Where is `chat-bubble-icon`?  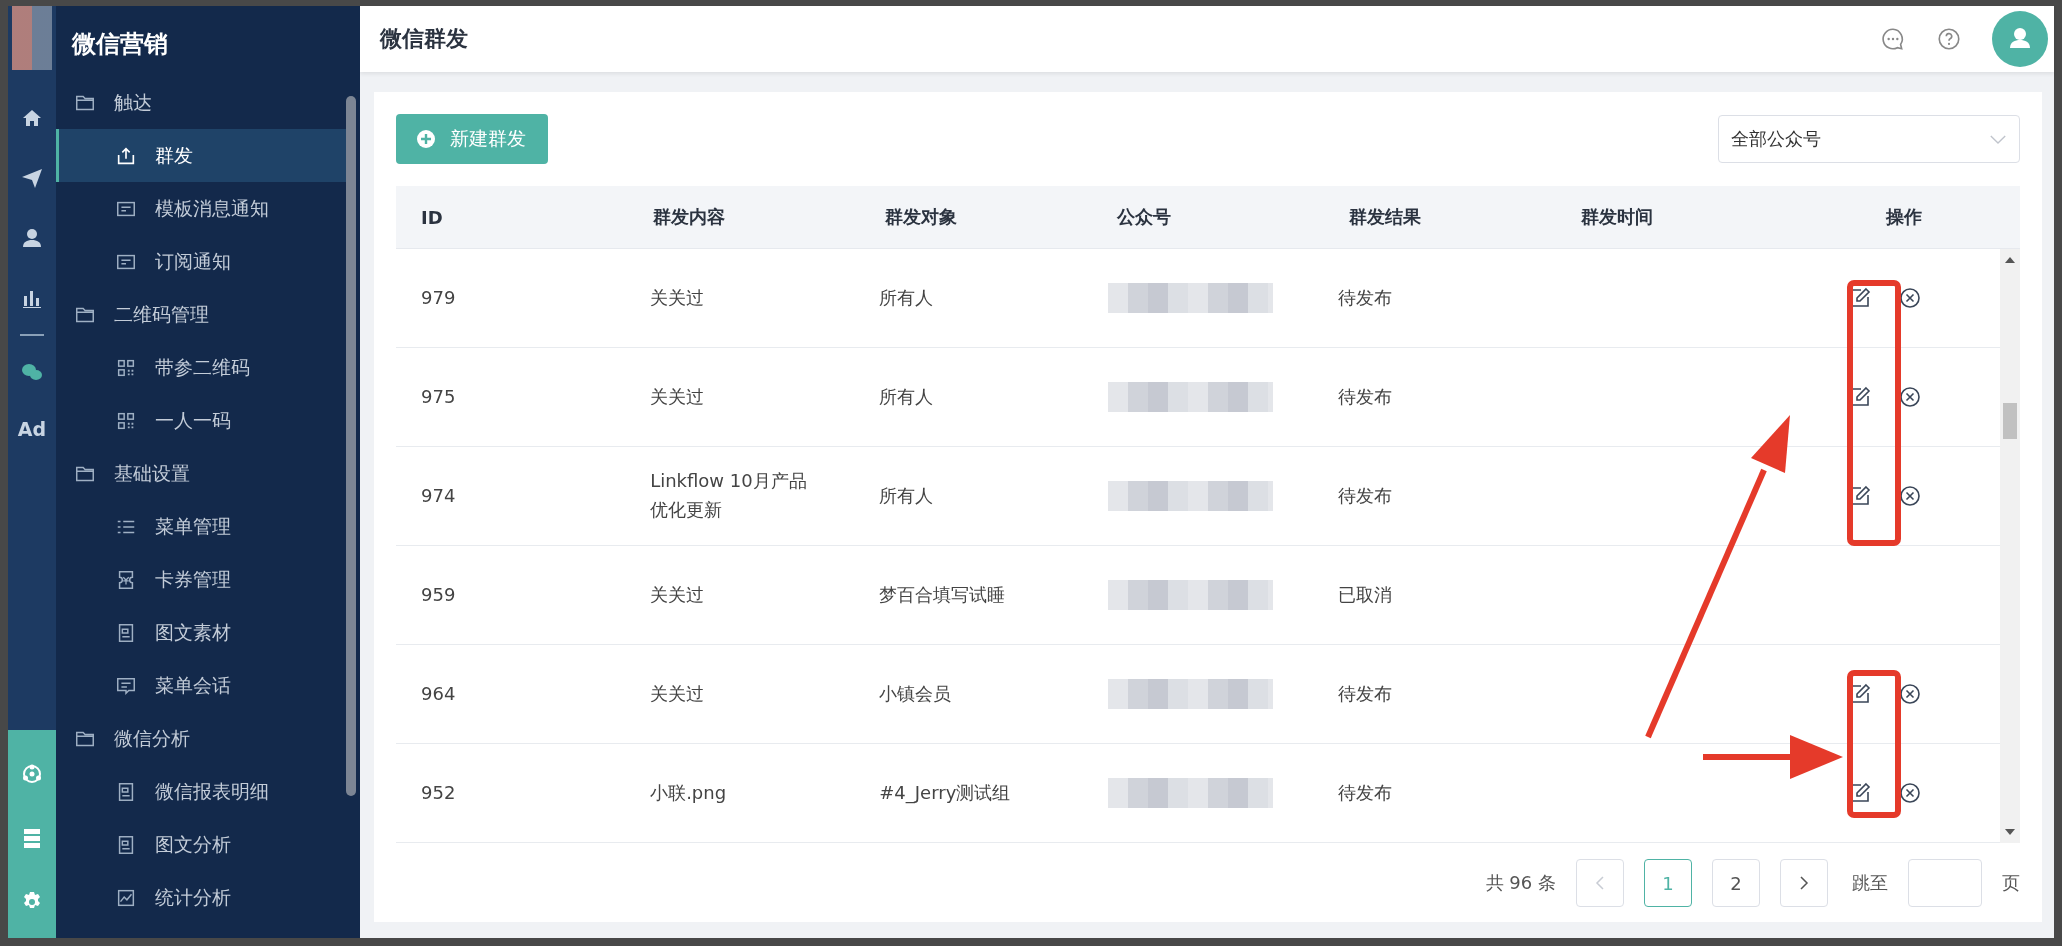
chat-bubble-icon is located at coordinates (1893, 39).